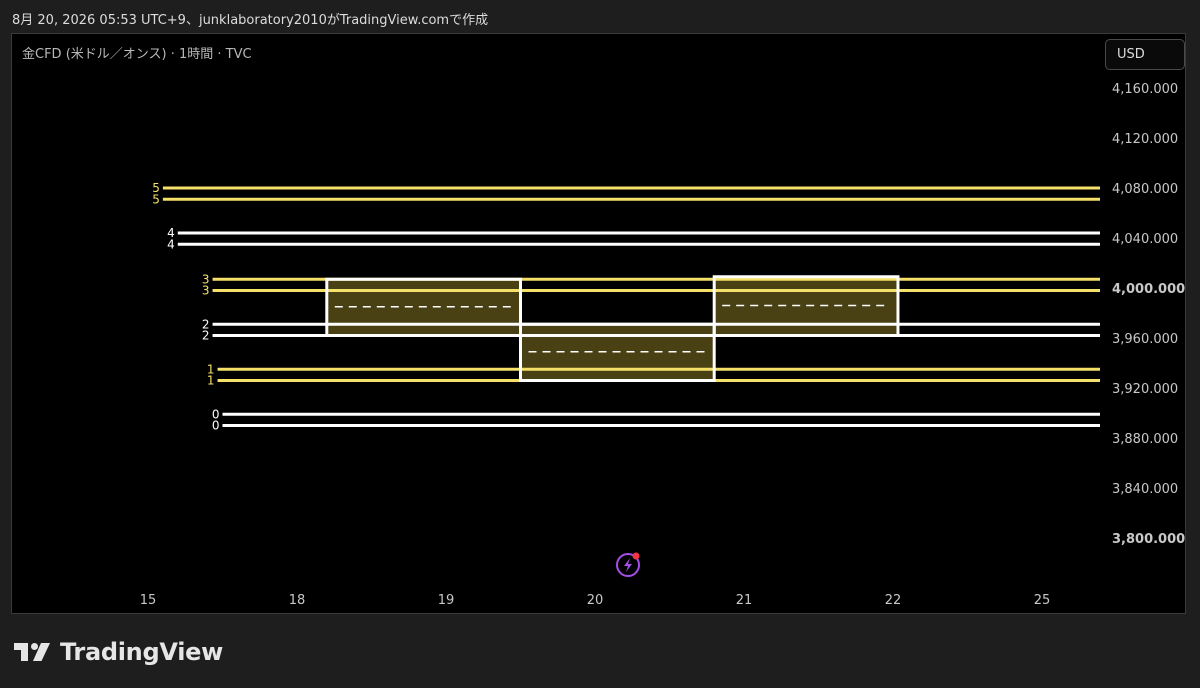 Image resolution: width=1200 pixels, height=688 pixels. Describe the element at coordinates (1042, 600) in the screenshot. I see `x-tick-label: 25` at that location.